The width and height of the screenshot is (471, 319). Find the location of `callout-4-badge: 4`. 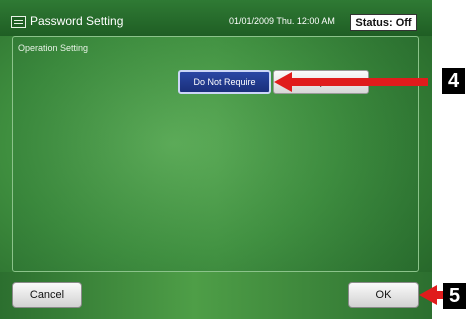

callout-4-badge: 4 is located at coordinates (453, 81).